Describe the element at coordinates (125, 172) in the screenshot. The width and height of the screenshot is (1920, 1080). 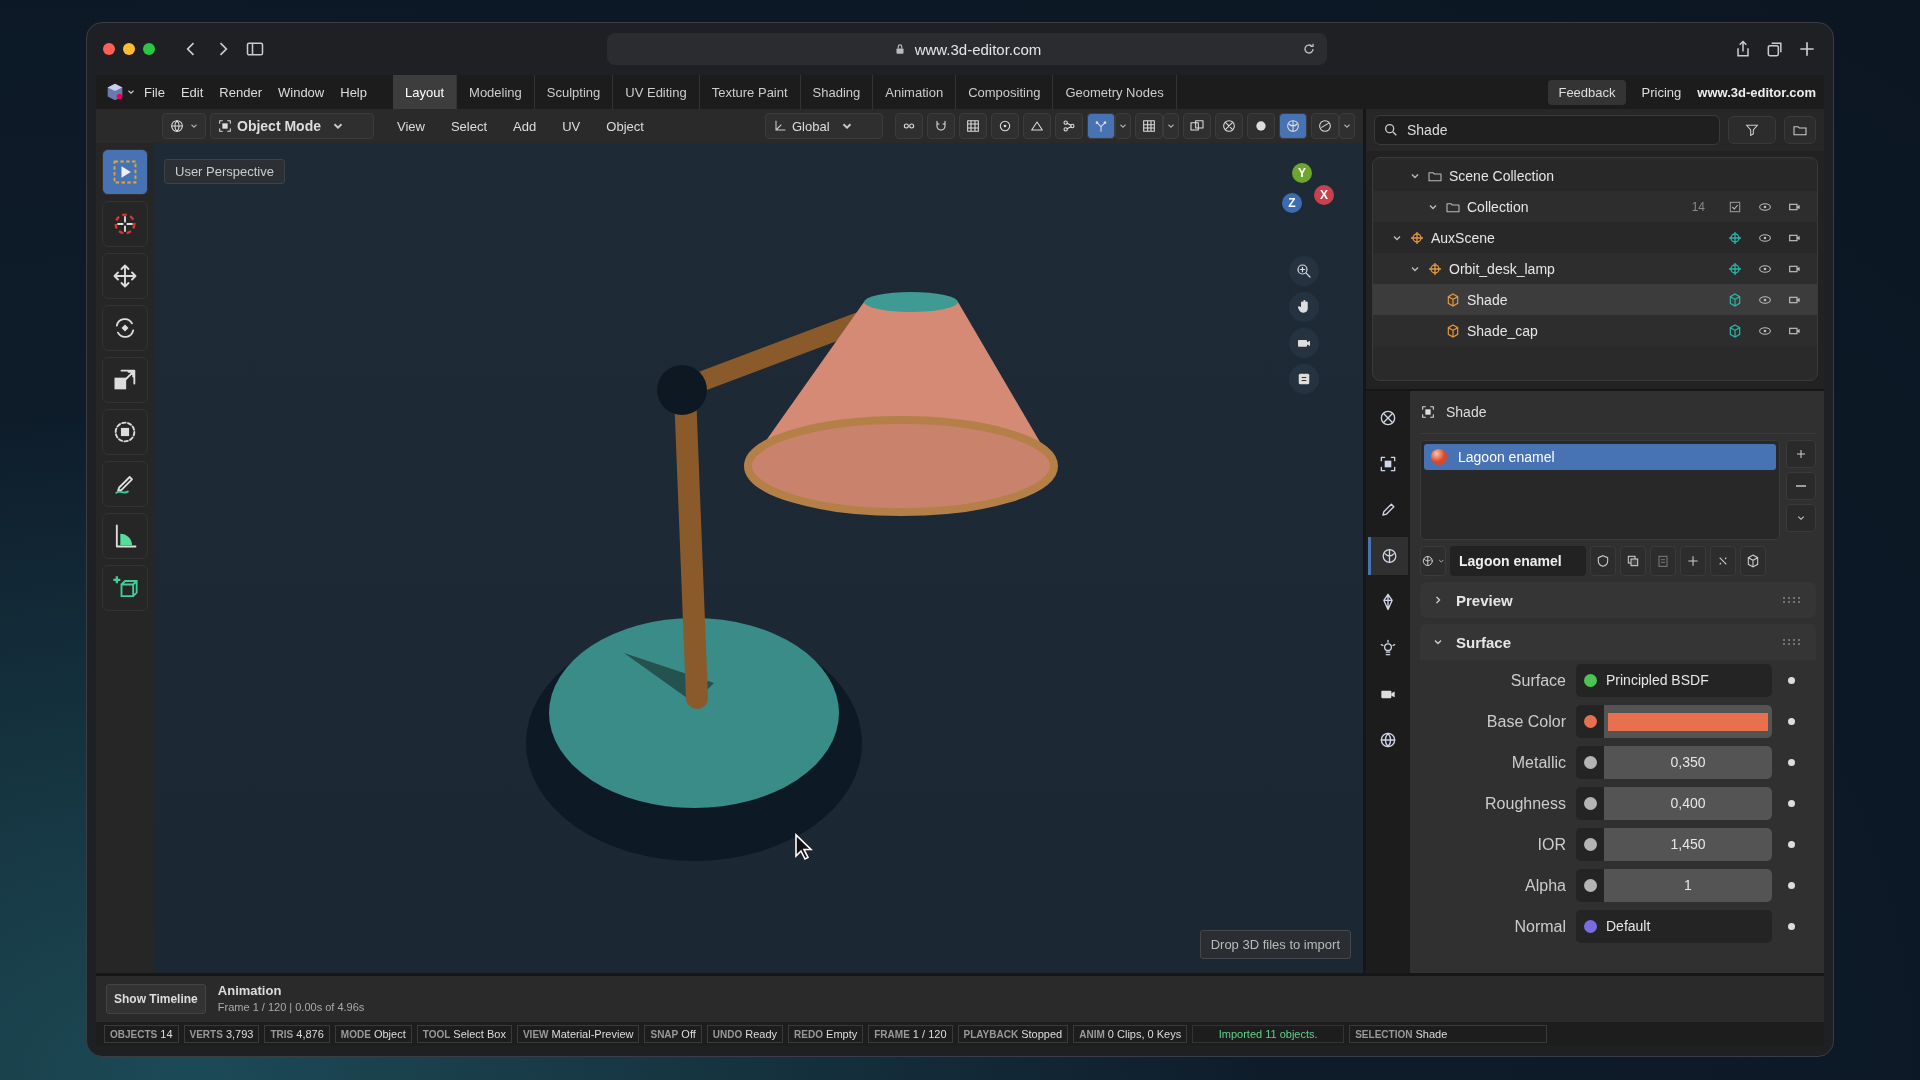
I see `select-box-tool` at that location.